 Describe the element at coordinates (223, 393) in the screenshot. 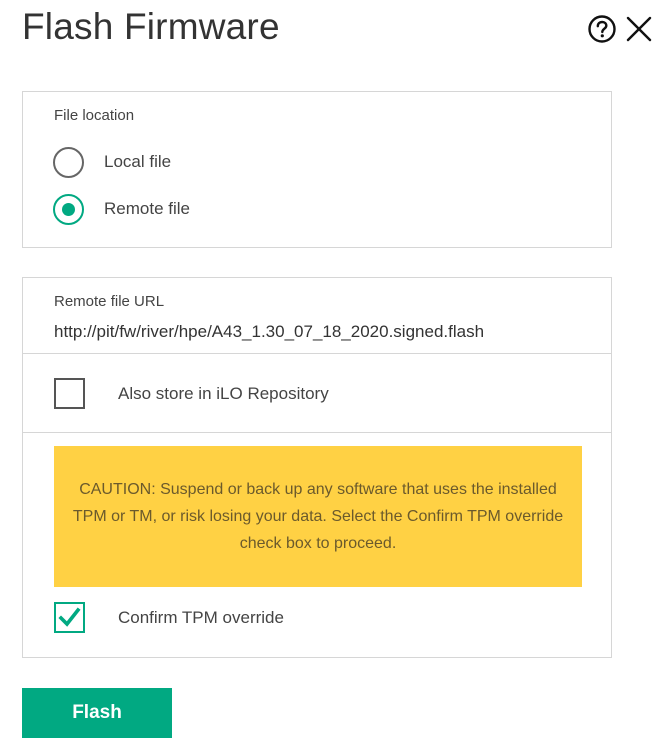

I see `store-in-repository-label: Also store in iLO Repository` at that location.